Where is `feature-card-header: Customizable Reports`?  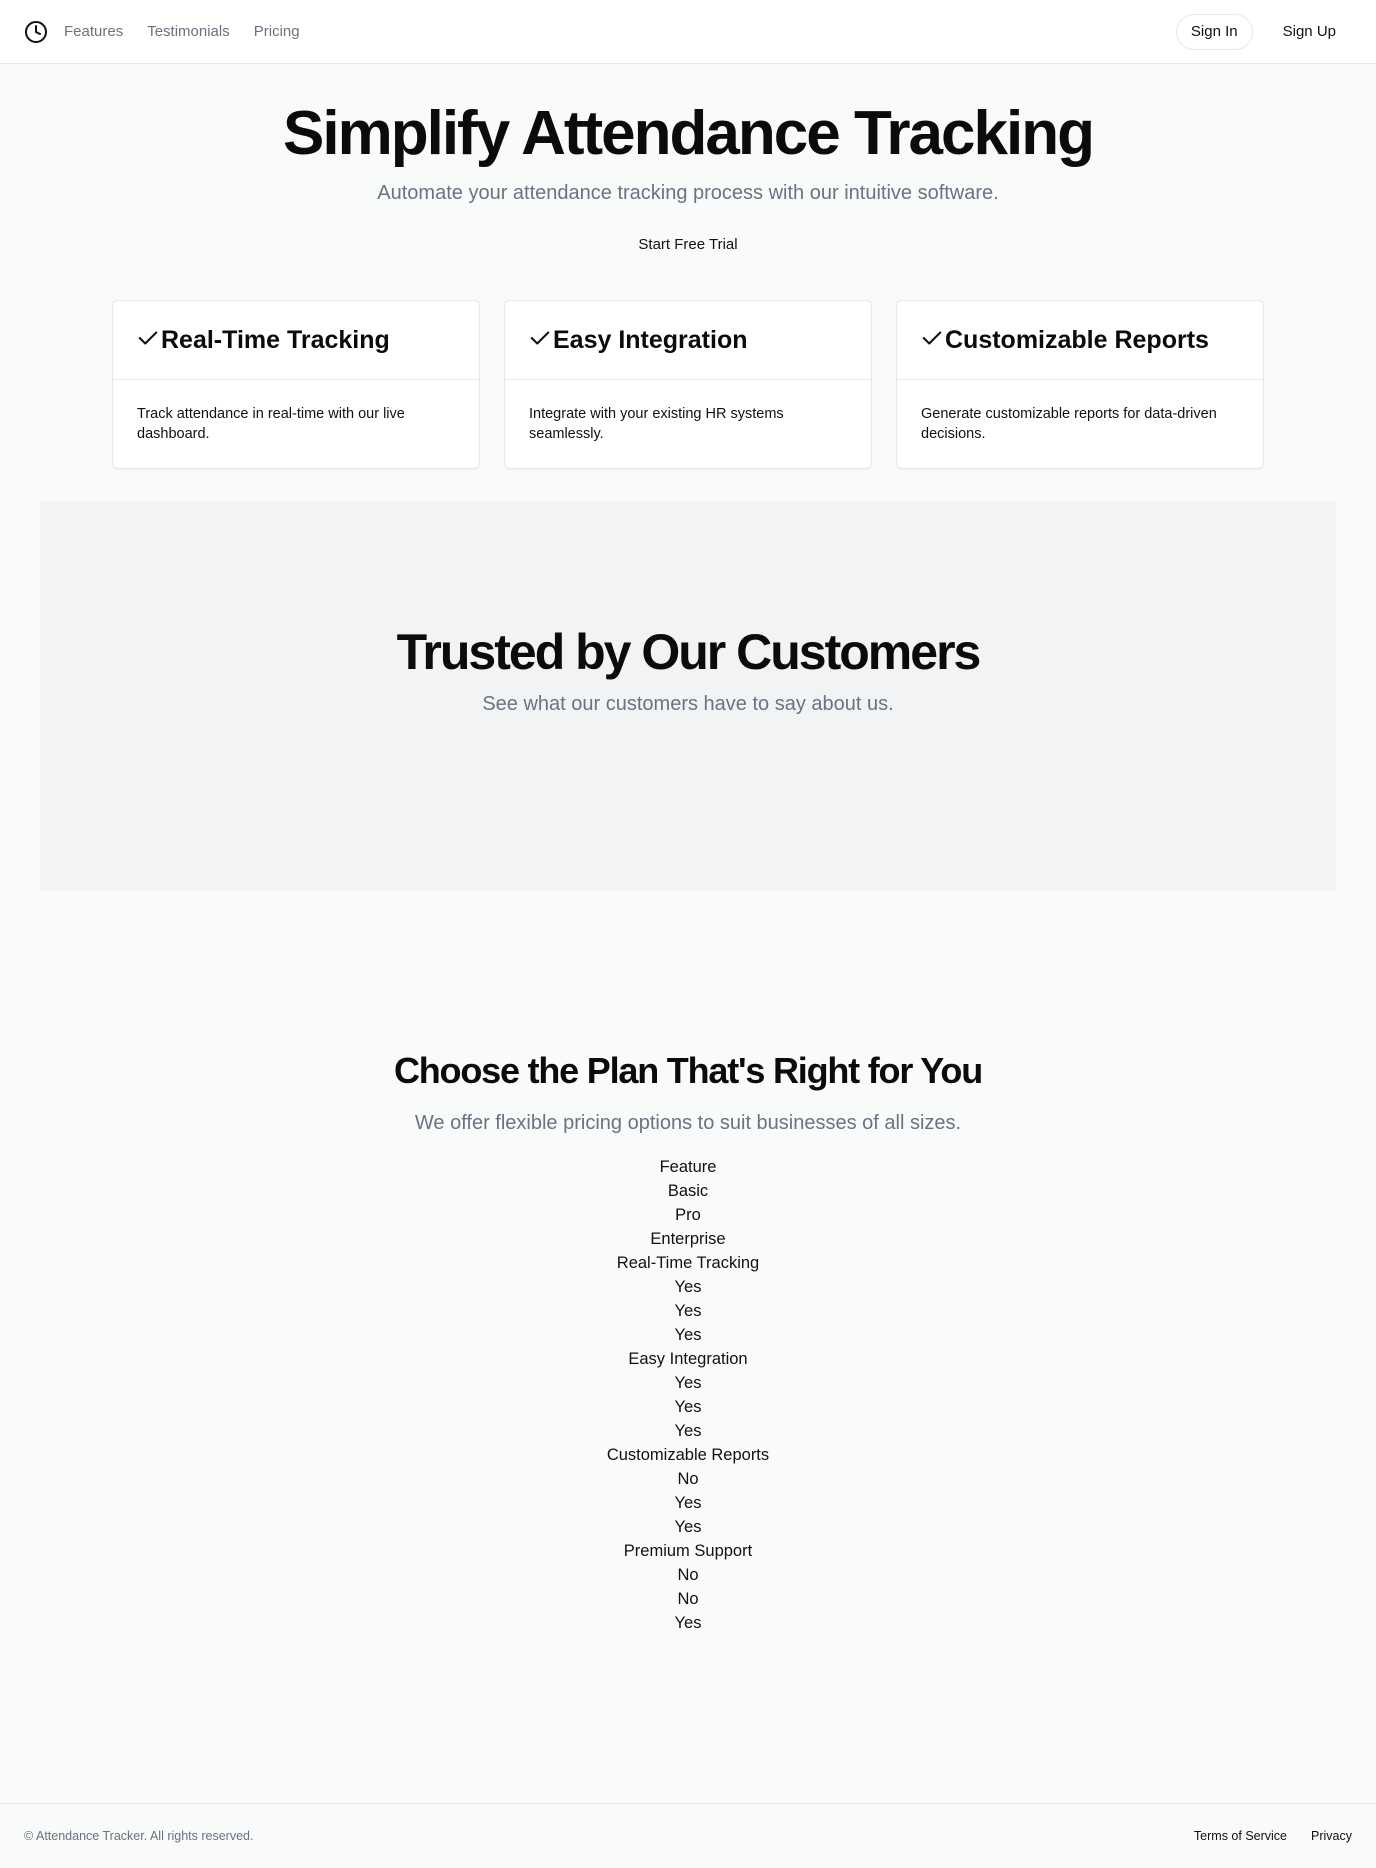
feature-card-header: Customizable Reports is located at coordinates (1080, 340).